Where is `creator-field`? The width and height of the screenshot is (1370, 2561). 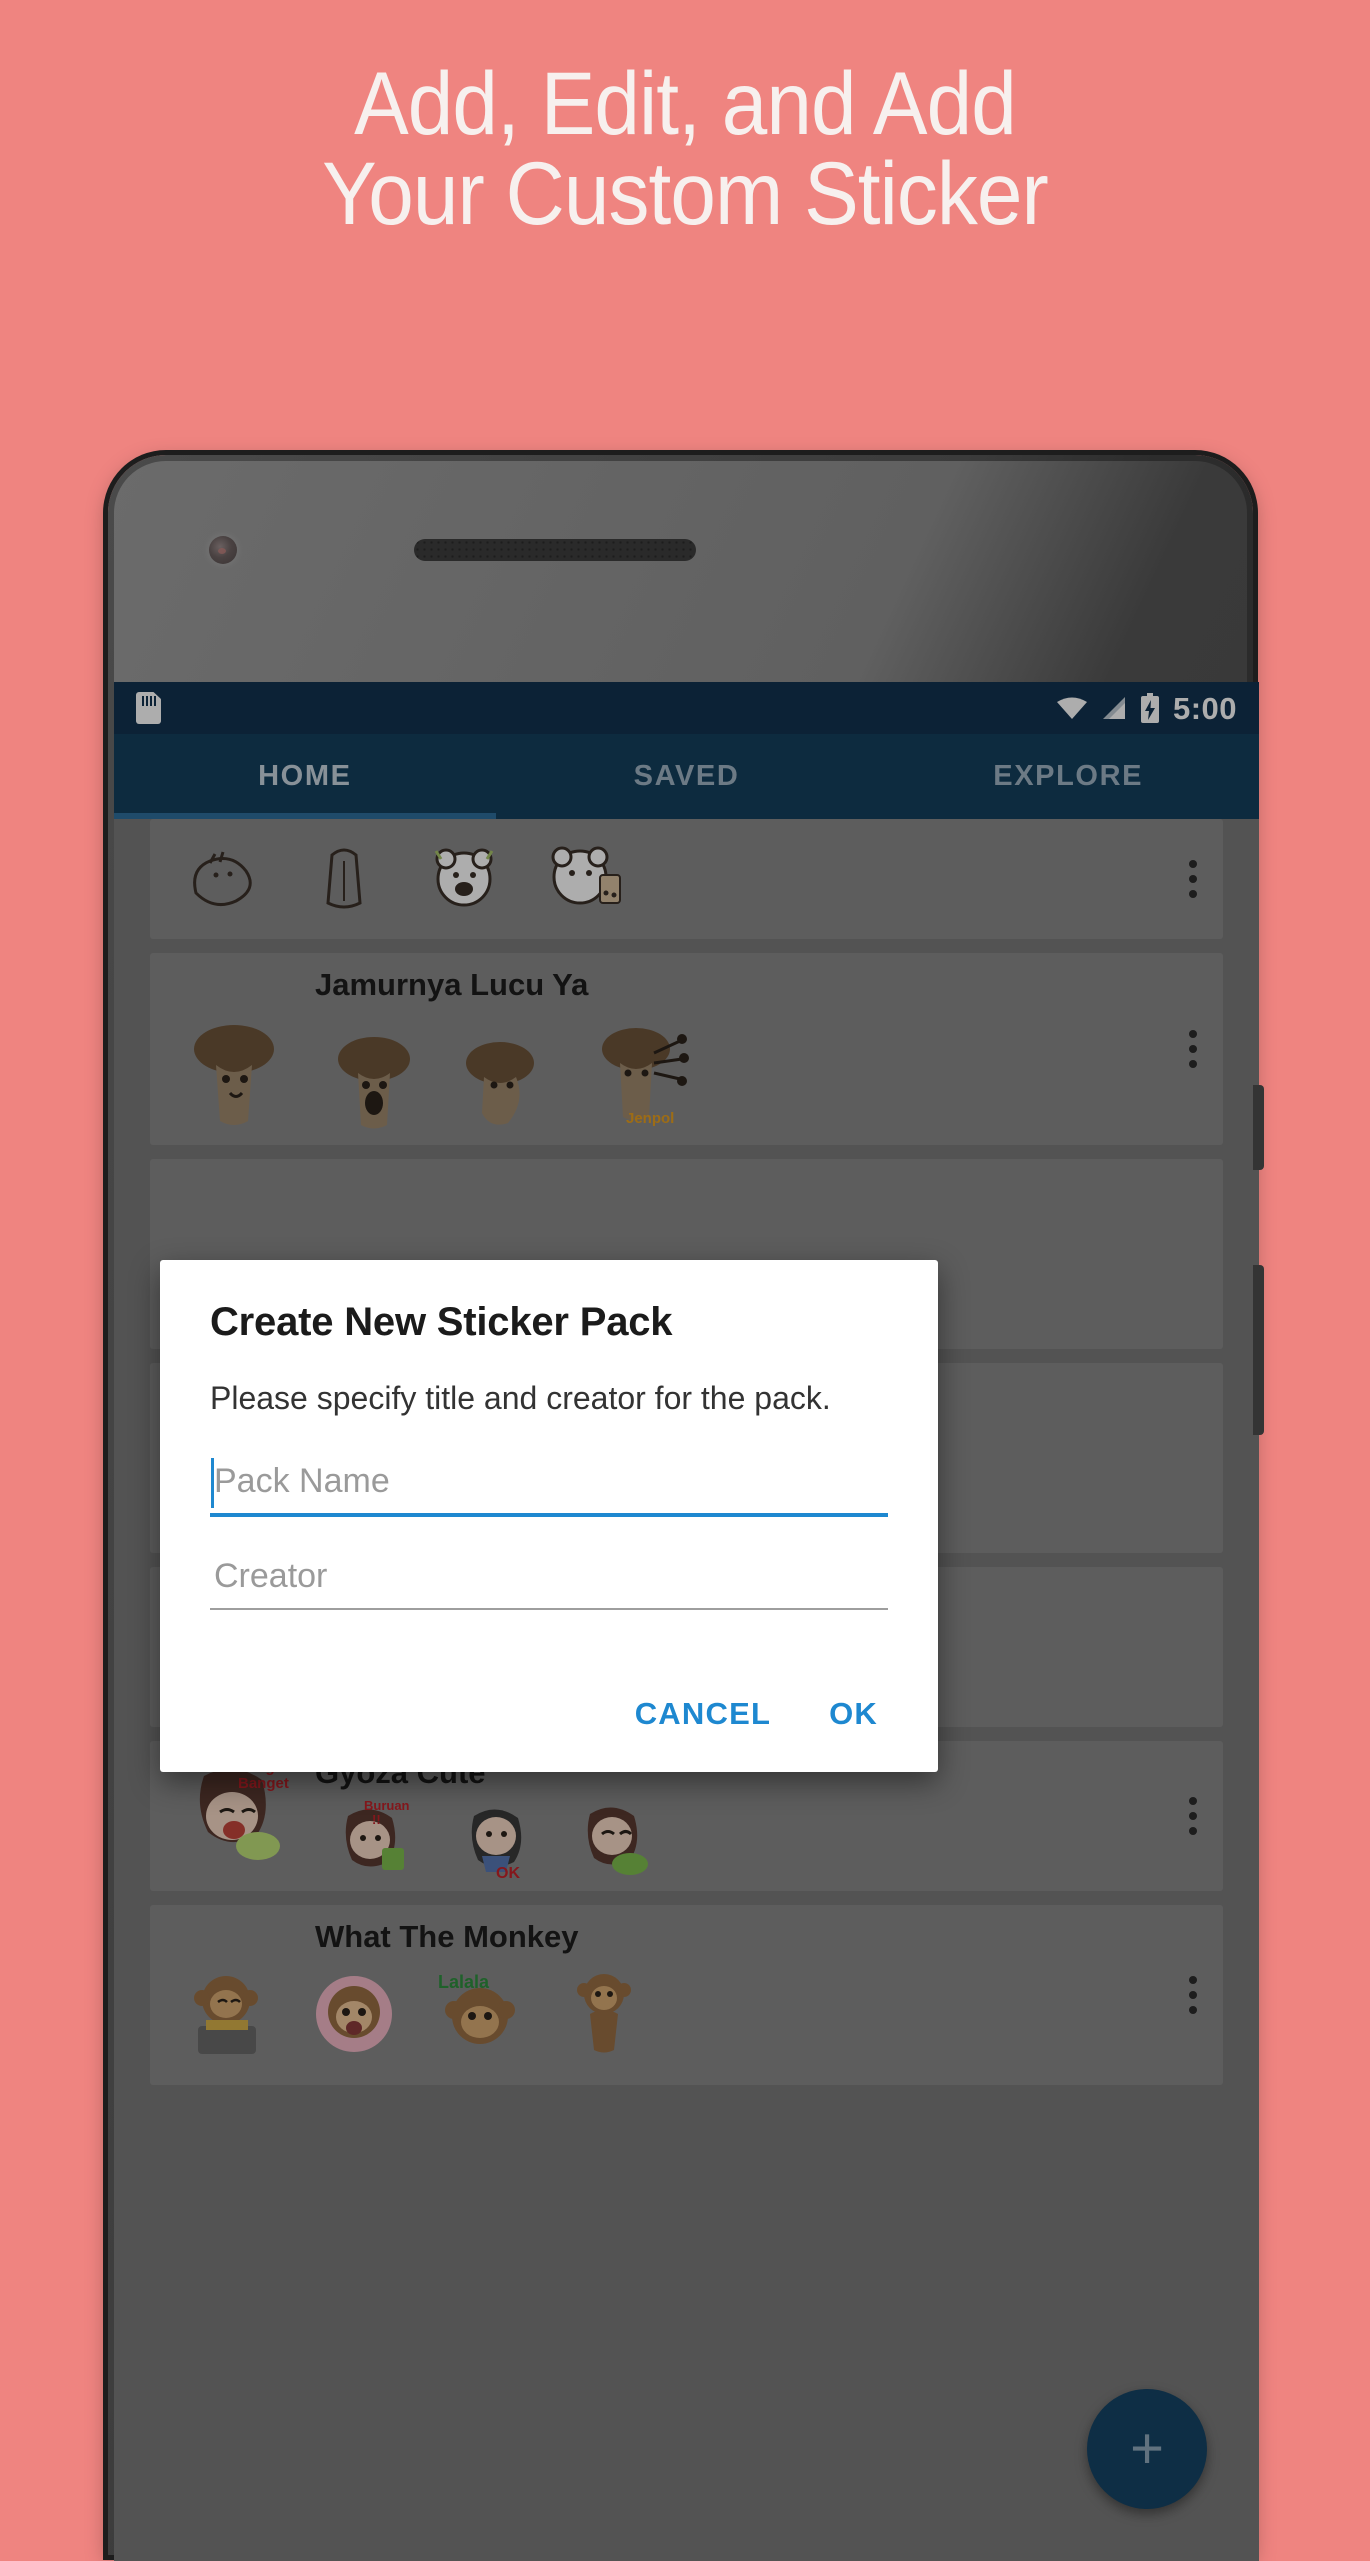 creator-field is located at coordinates (549, 1580).